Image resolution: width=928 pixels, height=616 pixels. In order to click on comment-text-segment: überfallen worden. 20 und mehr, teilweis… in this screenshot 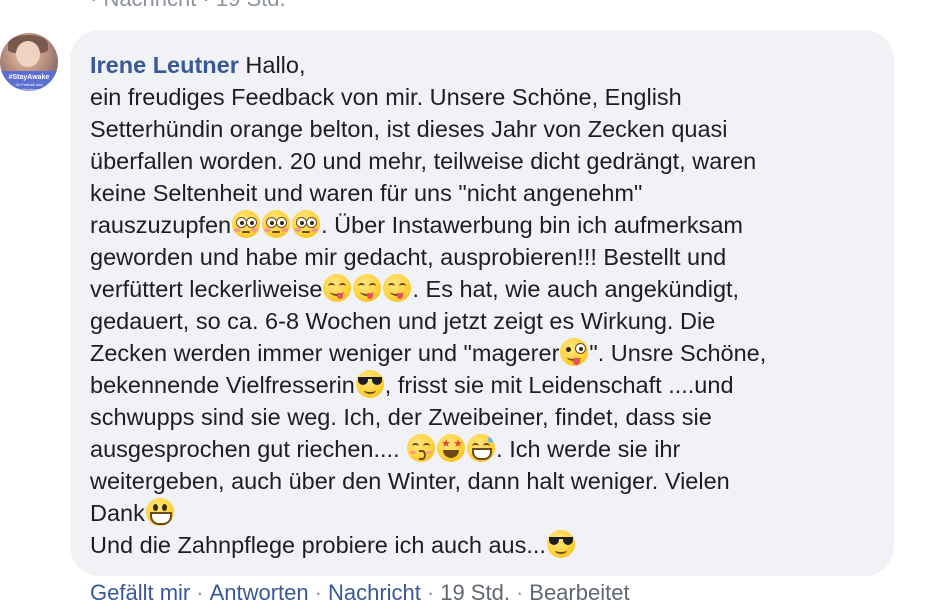, I will do `click(423, 161)`.